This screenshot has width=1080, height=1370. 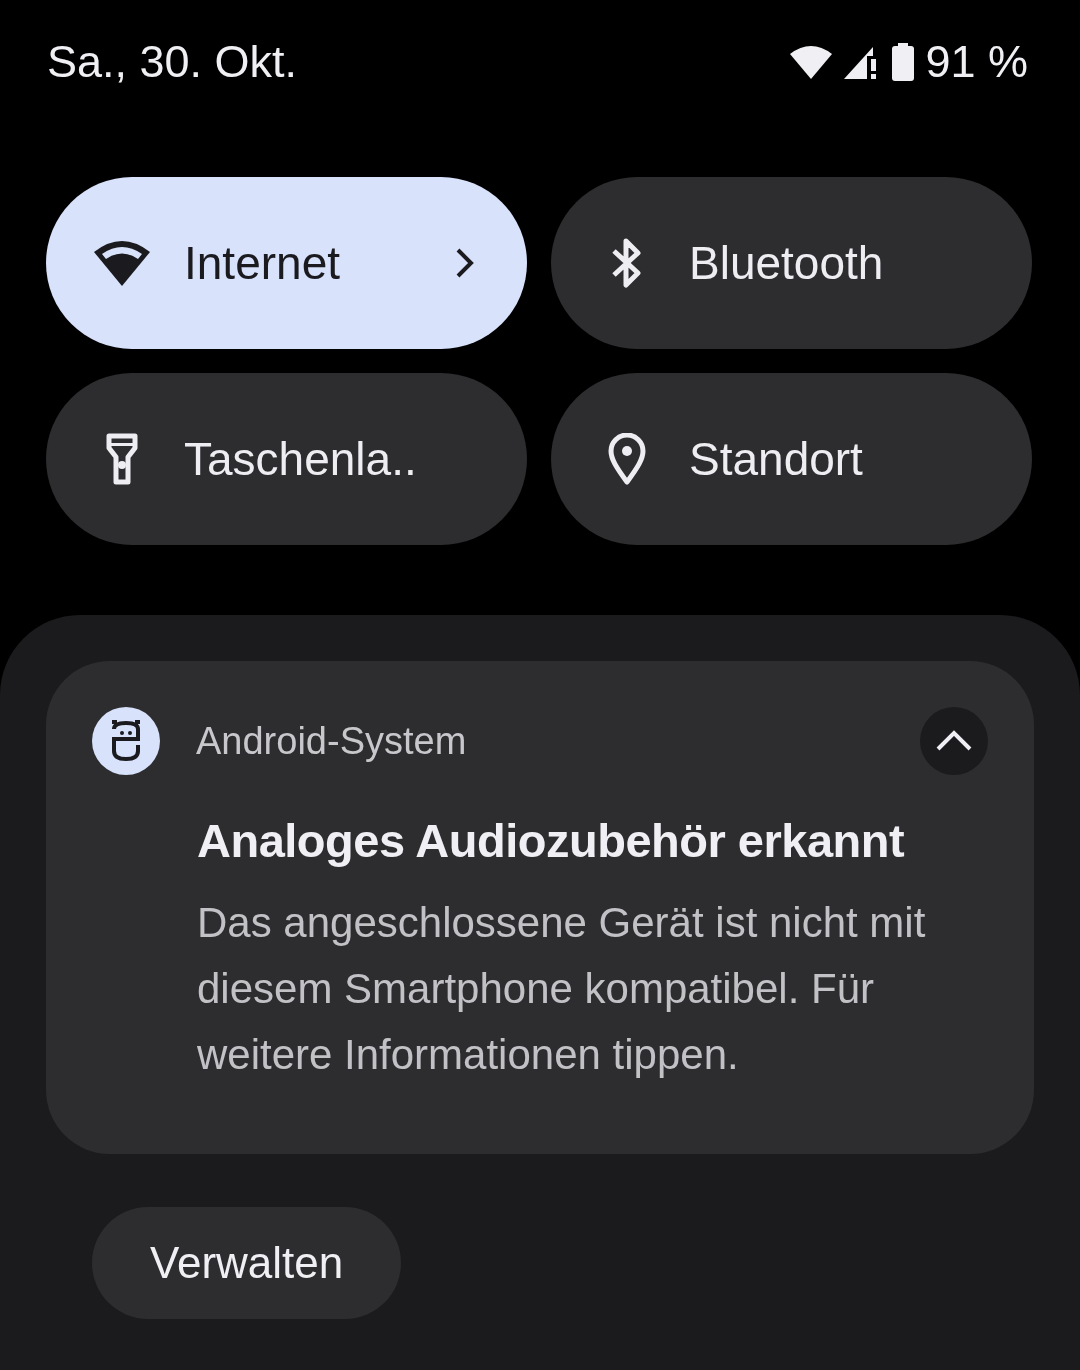 What do you see at coordinates (122, 459) in the screenshot?
I see `flashlight-icon` at bounding box center [122, 459].